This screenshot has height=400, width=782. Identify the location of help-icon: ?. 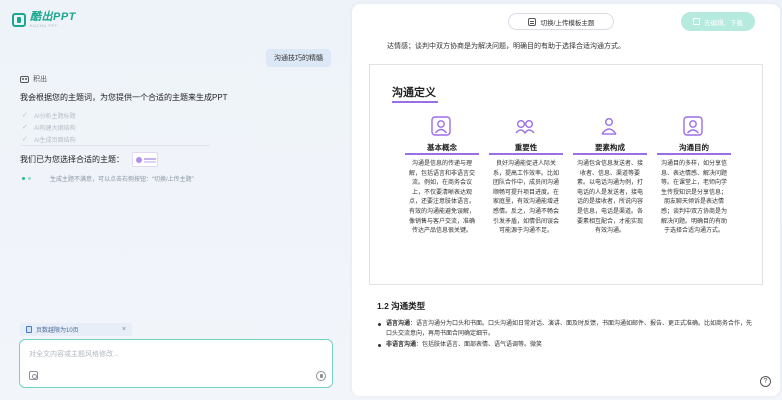
(765, 381).